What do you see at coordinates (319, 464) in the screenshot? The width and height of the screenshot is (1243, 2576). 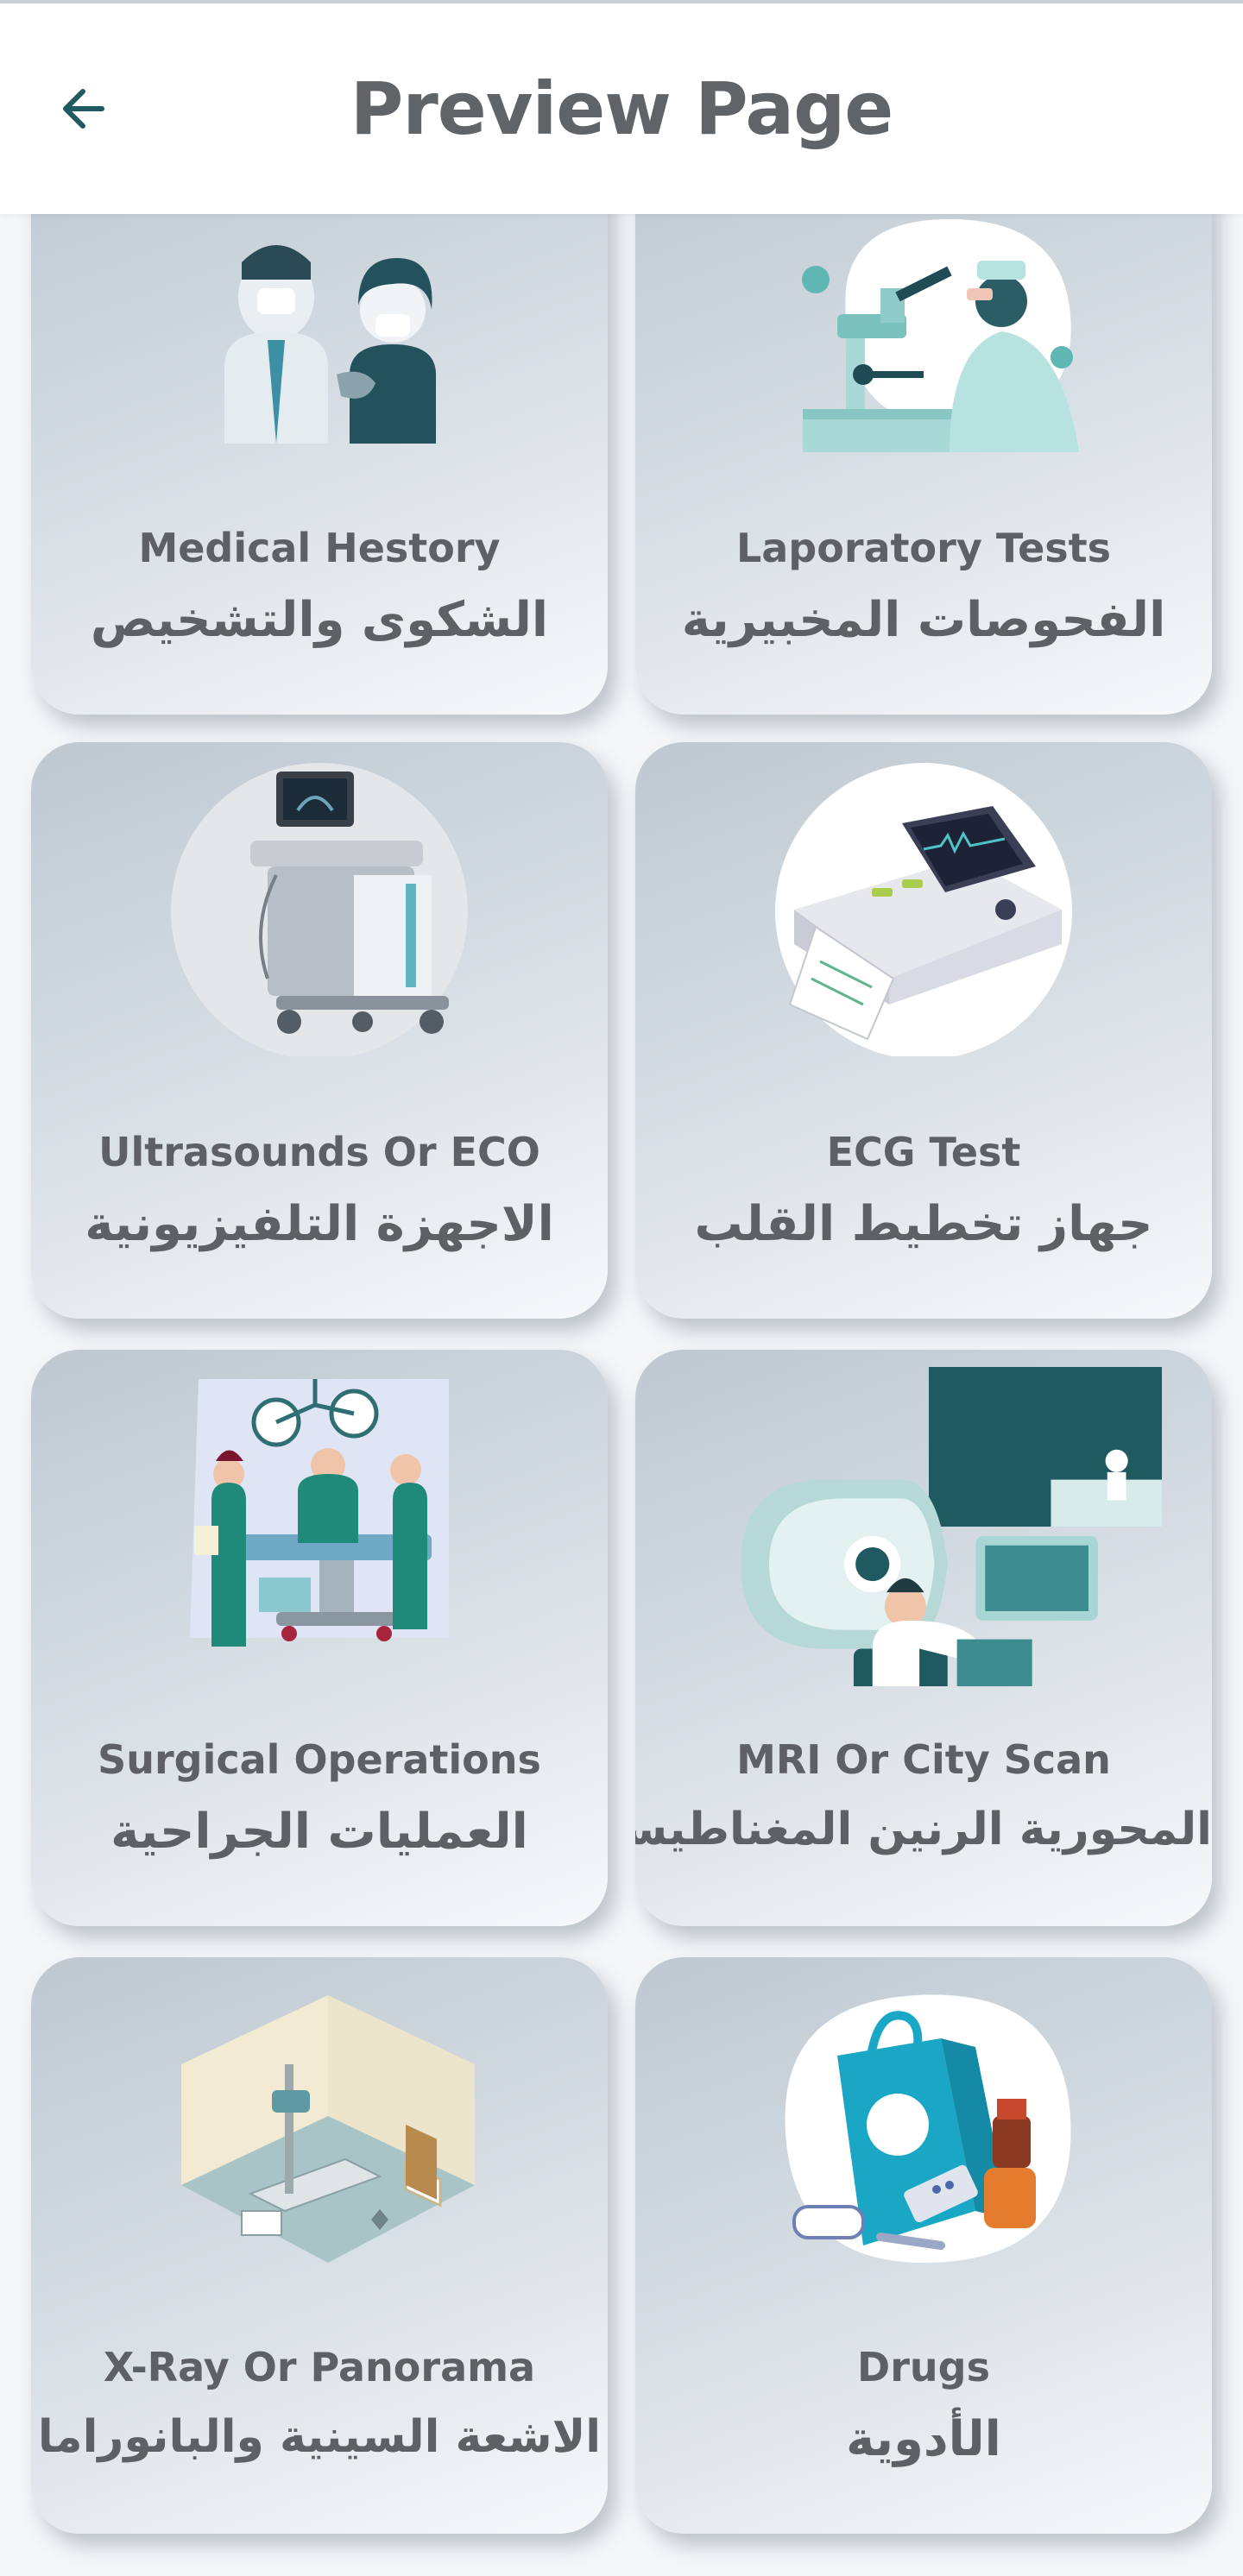 I see `card-medical-history: Medical Hestory الشكوى والتشخيص` at bounding box center [319, 464].